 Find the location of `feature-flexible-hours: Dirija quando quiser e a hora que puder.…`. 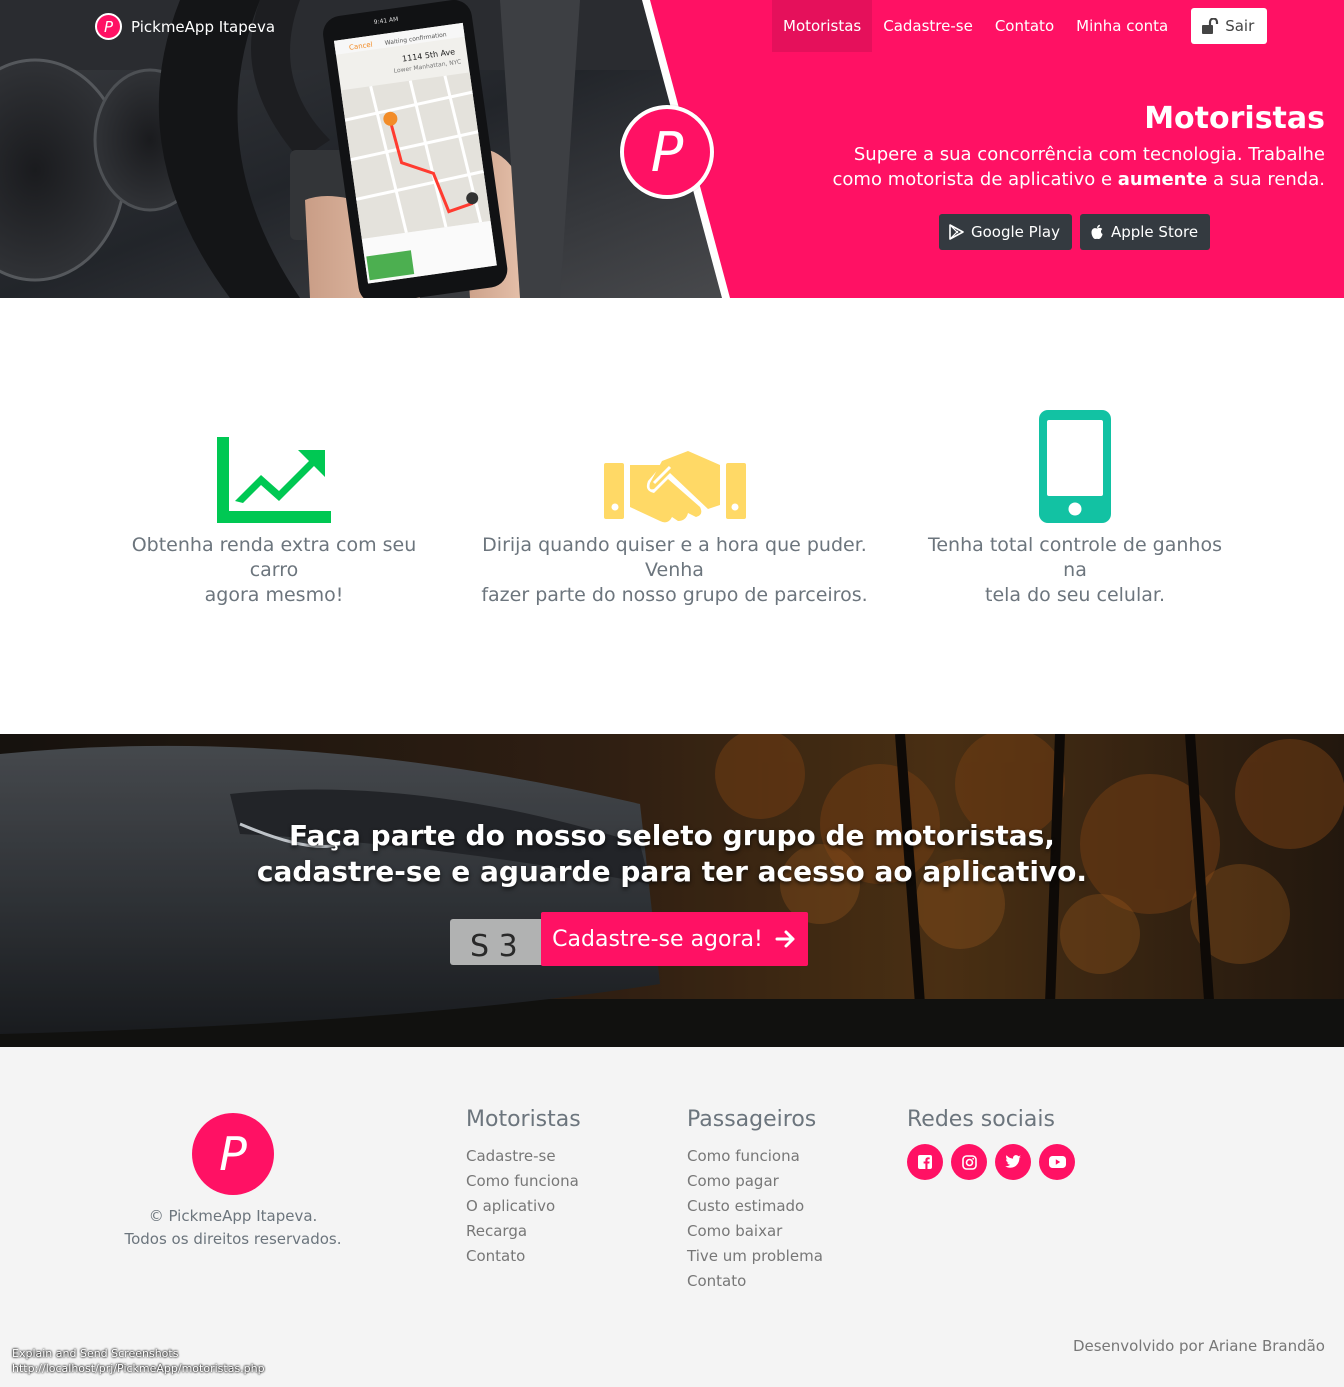

feature-flexible-hours: Dirija quando quiser e a hora que puder.… is located at coordinates (674, 508).